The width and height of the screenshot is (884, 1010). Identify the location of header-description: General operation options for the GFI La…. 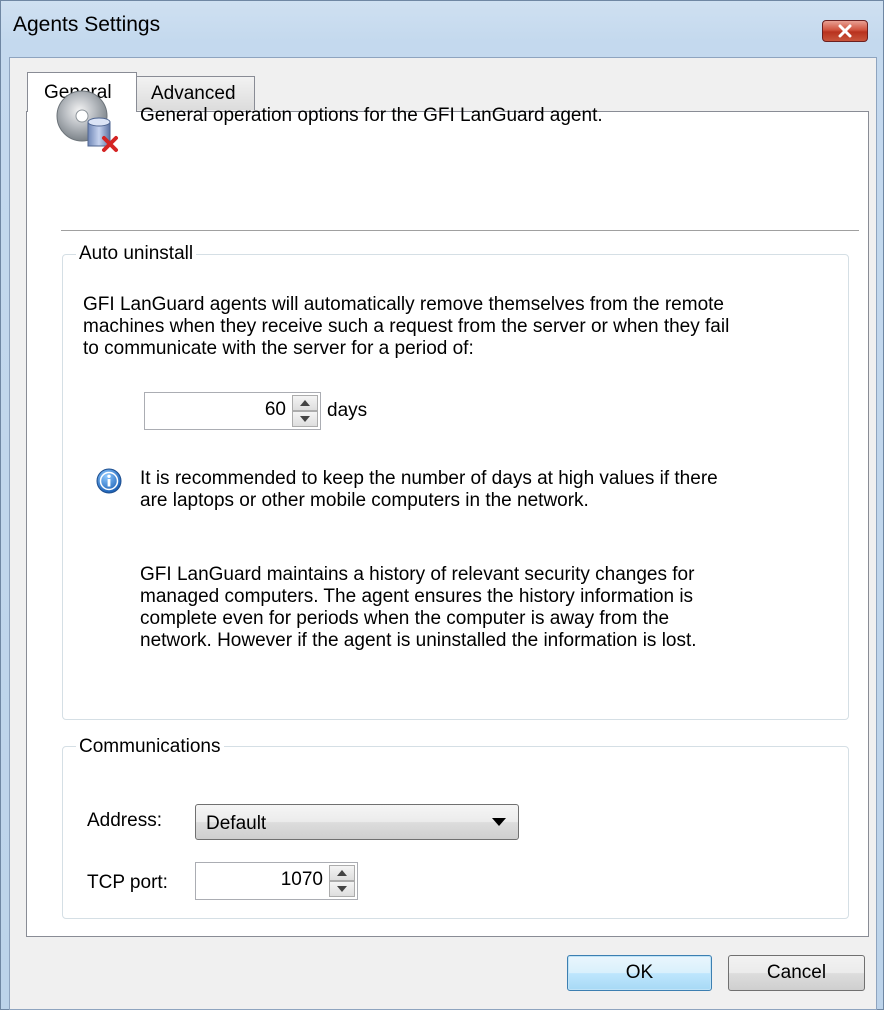
(371, 115).